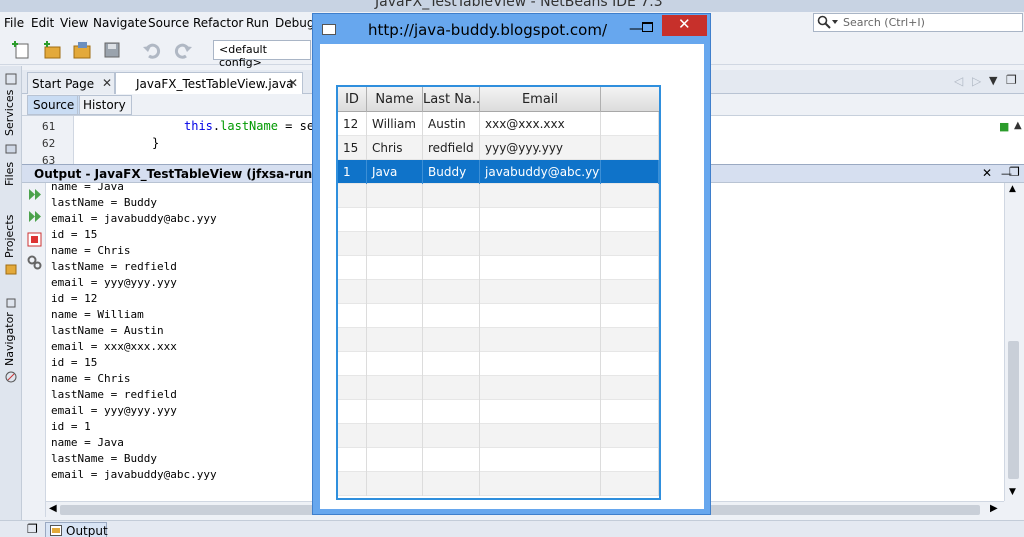 Image resolution: width=1024 pixels, height=537 pixels. I want to click on chevron-down-icon, so click(835, 22).